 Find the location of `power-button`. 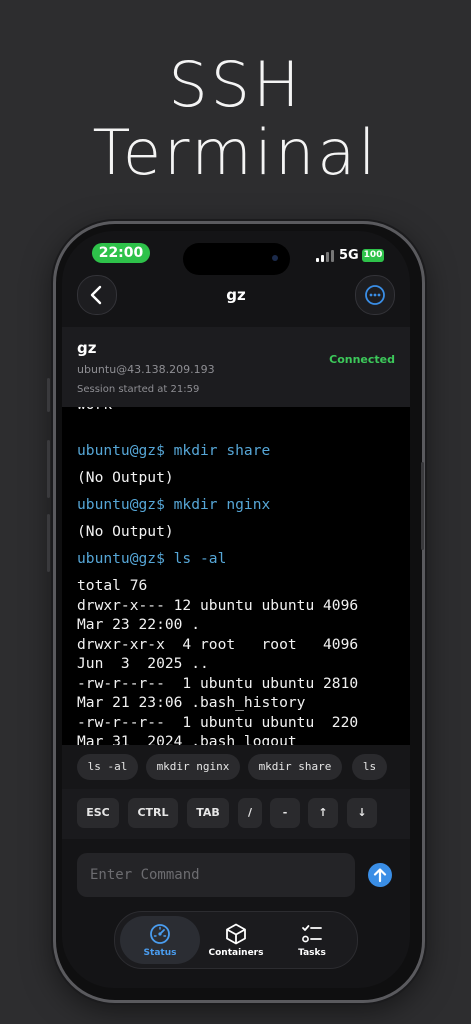

power-button is located at coordinates (422, 506).